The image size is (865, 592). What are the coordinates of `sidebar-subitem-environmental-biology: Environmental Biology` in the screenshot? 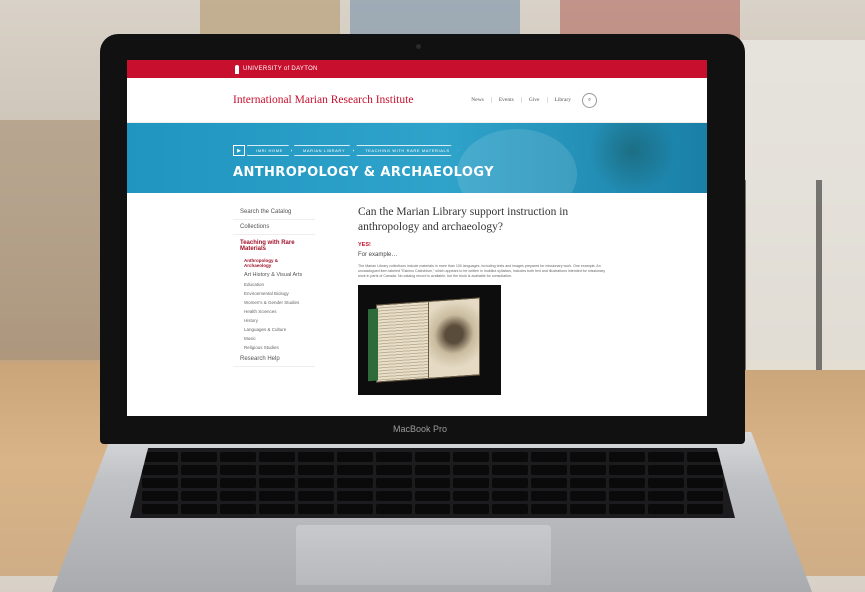 It's located at (274, 293).